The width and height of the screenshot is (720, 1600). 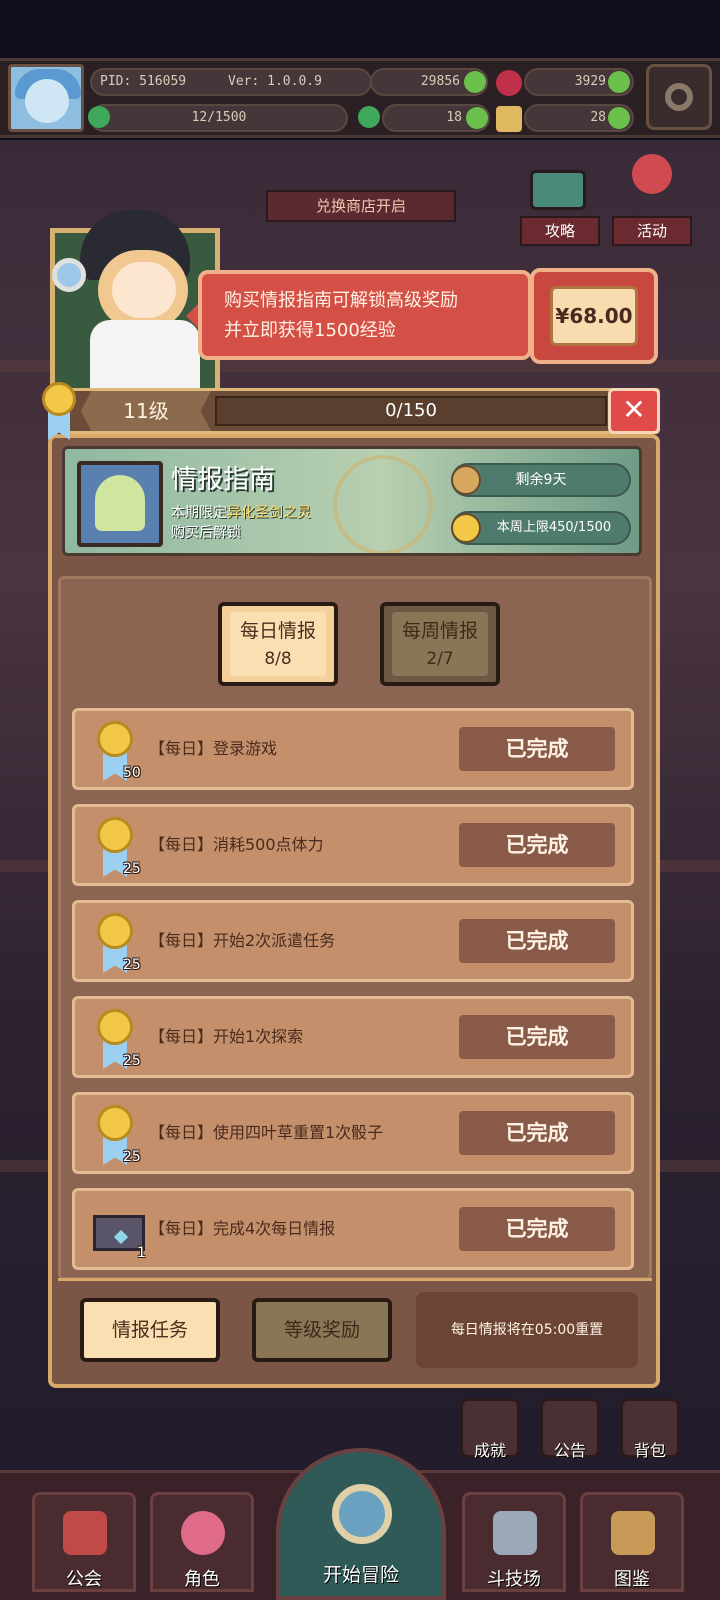 What do you see at coordinates (619, 82) in the screenshot?
I see `plus-gem-icon` at bounding box center [619, 82].